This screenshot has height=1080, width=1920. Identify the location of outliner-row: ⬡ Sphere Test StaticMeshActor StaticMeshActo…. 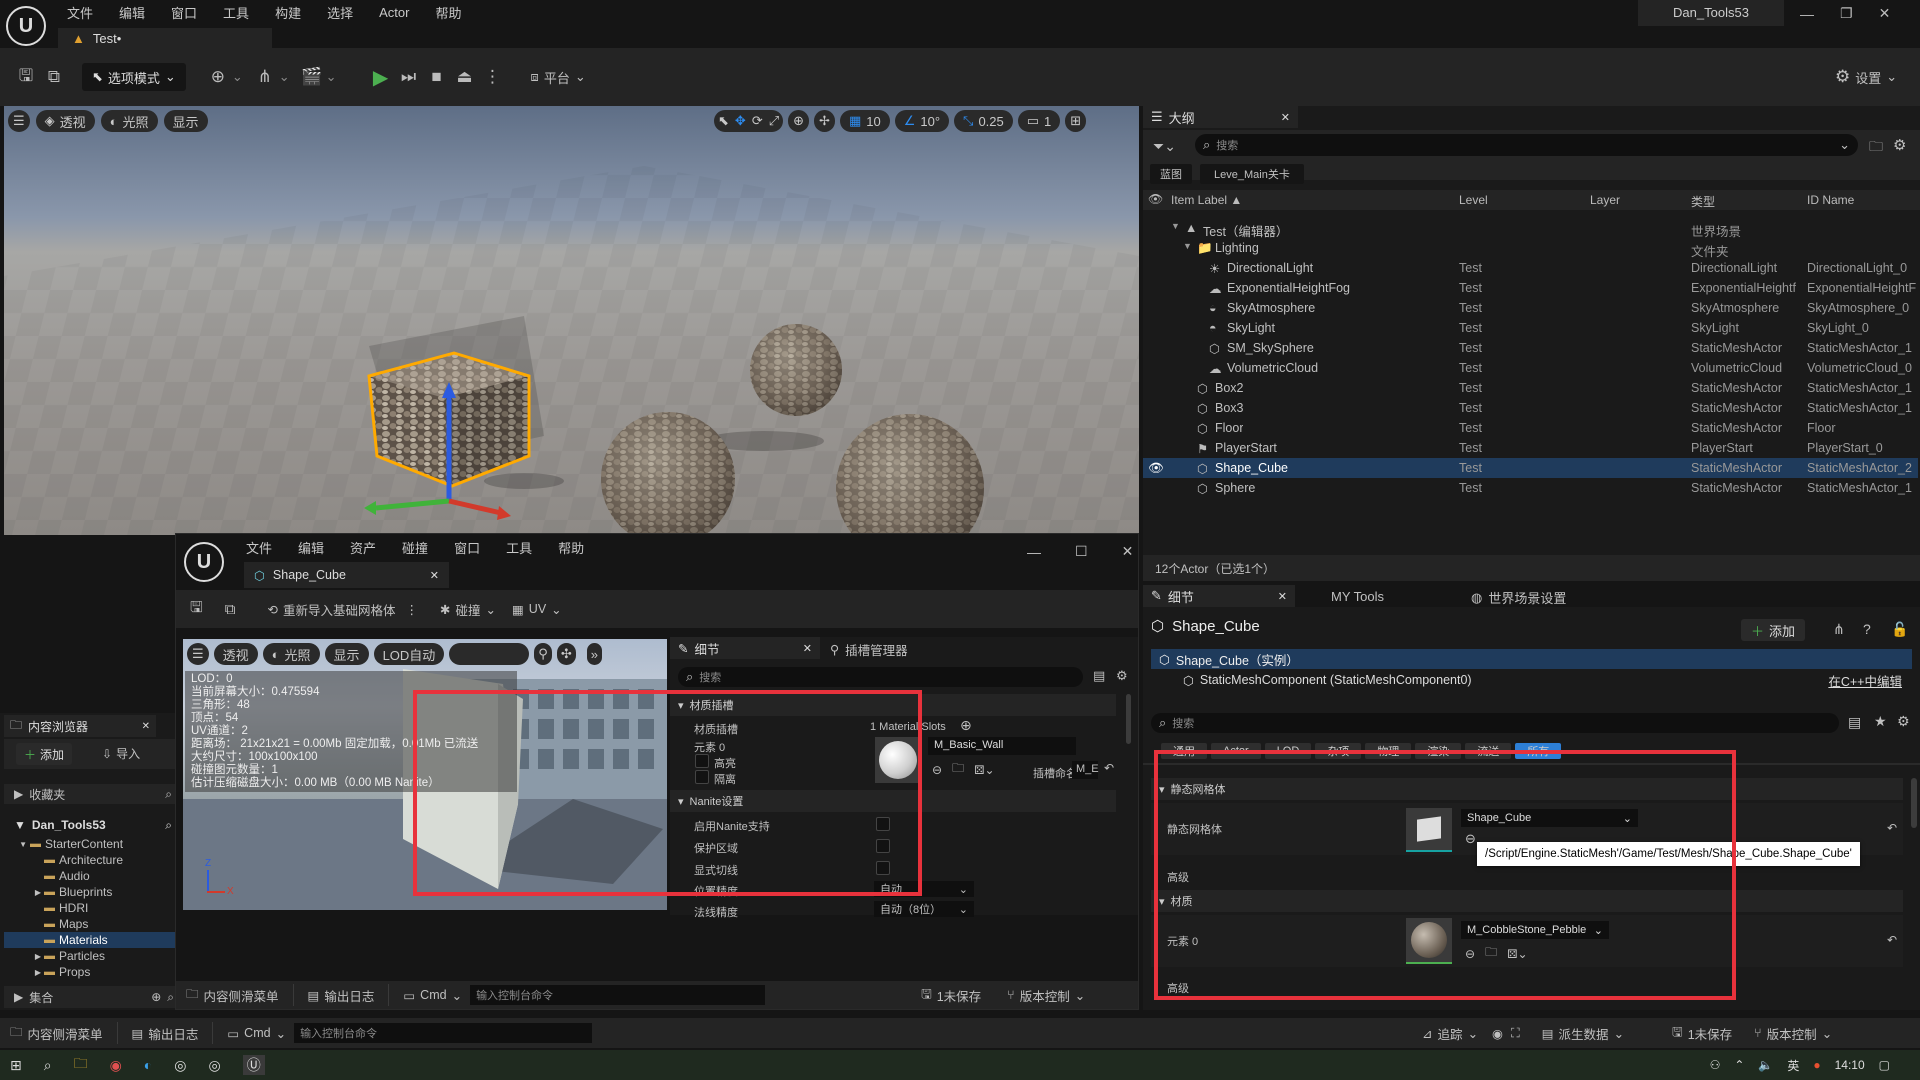
(1530, 488).